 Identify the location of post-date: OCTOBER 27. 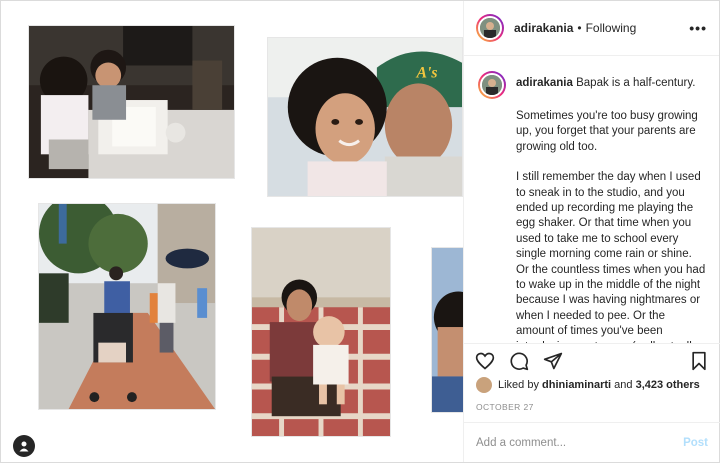
(505, 407).